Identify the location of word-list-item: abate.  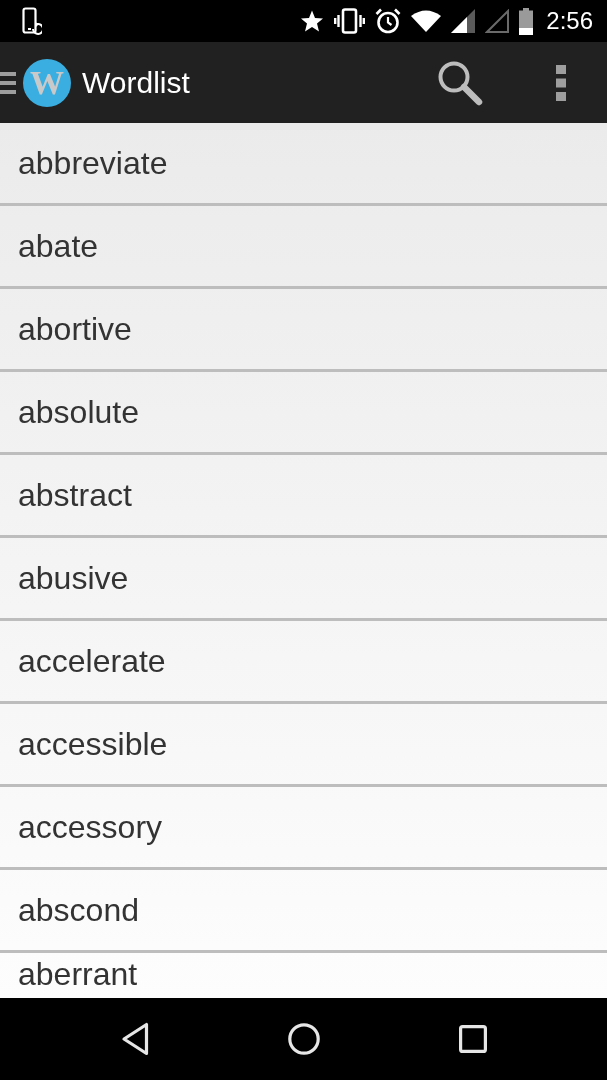
(303, 247).